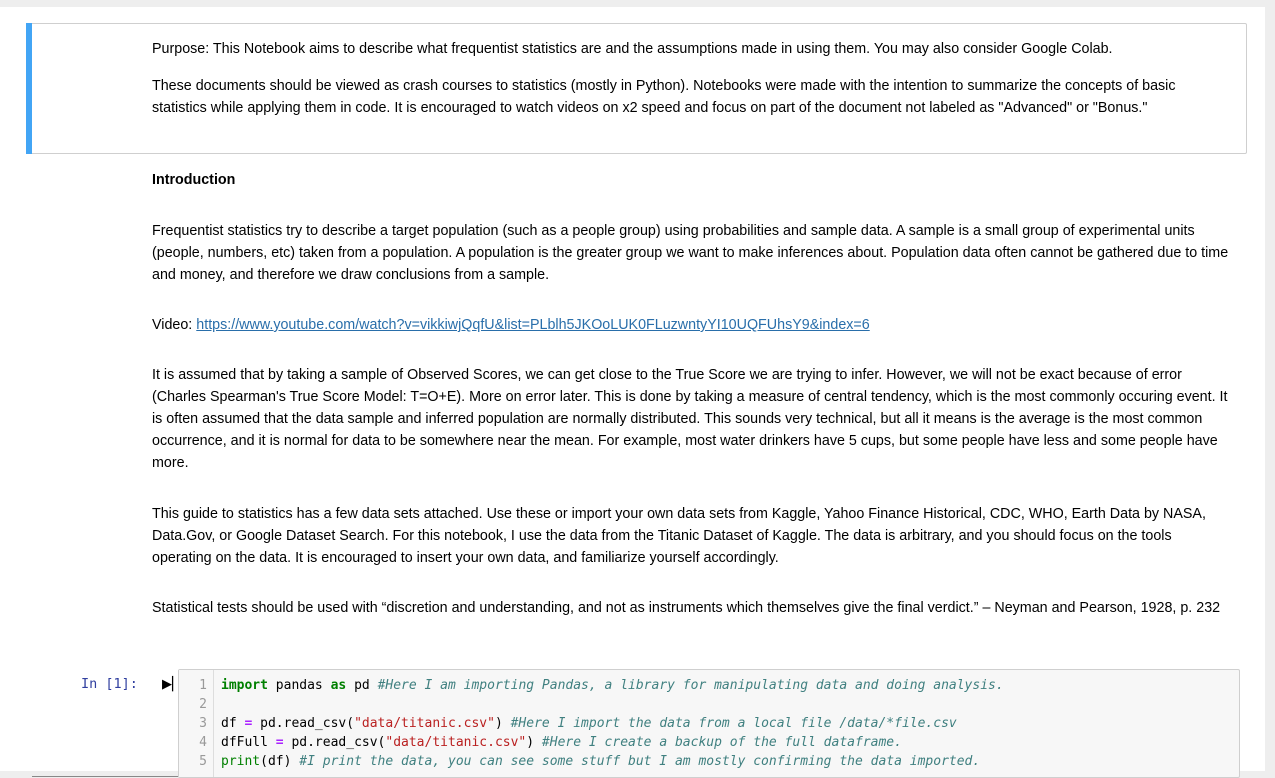 The image size is (1275, 778). I want to click on code-token: df, so click(233, 723).